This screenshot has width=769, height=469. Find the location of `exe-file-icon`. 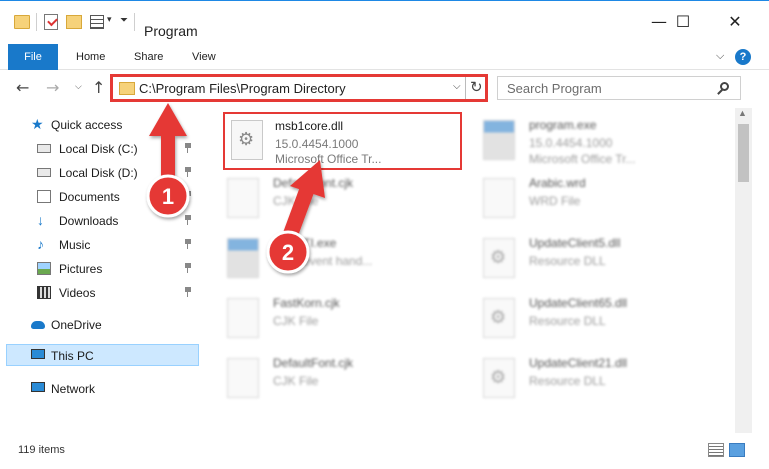

exe-file-icon is located at coordinates (243, 258).